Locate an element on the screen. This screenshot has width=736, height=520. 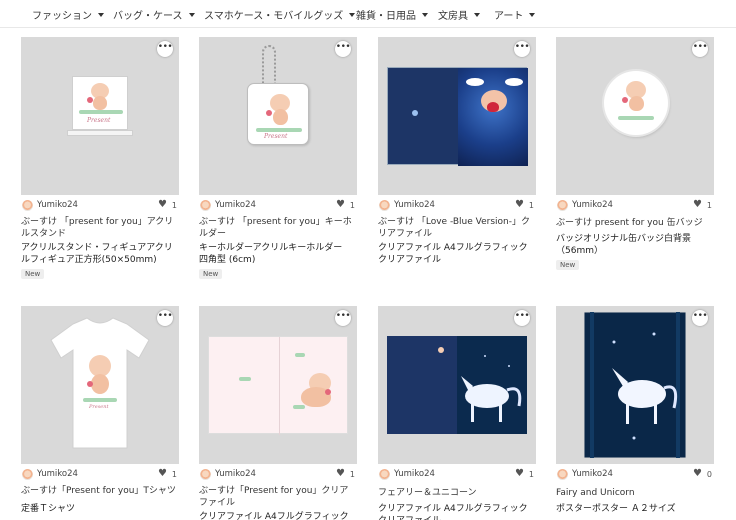
nav-label: 雑貨・日用品 is located at coordinates (386, 16).